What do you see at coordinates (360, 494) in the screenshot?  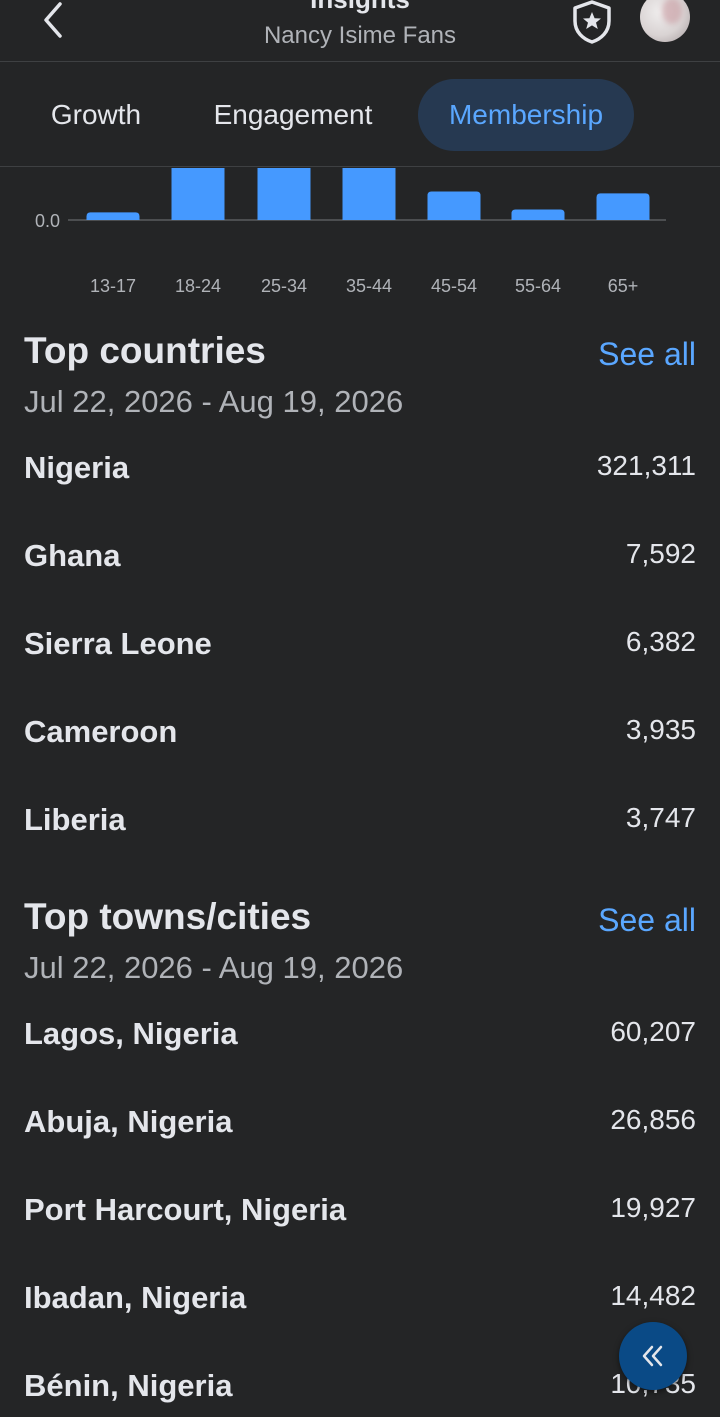 I see `country-row: Nigeria 321,311` at bounding box center [360, 494].